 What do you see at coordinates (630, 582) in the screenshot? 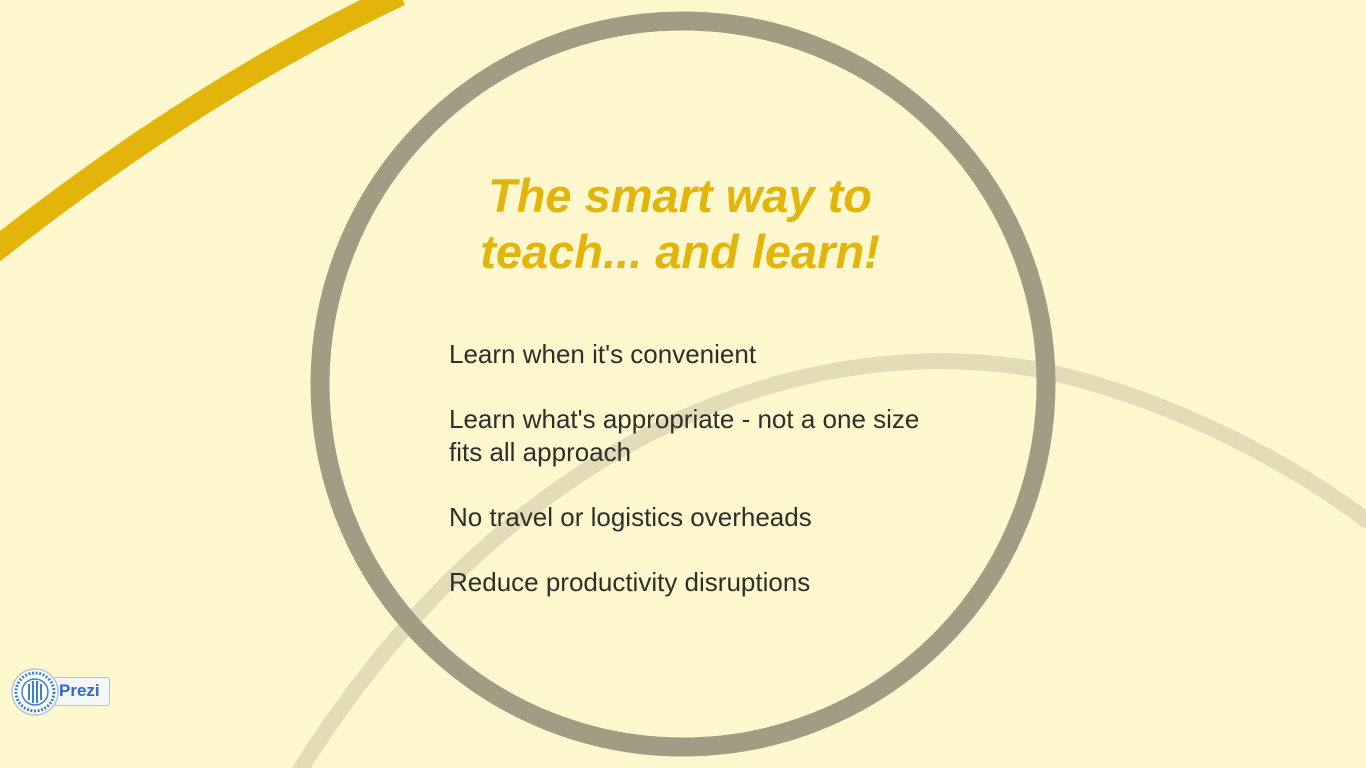
I see `bullet-item-productivity: Reduce productivity disruptions` at bounding box center [630, 582].